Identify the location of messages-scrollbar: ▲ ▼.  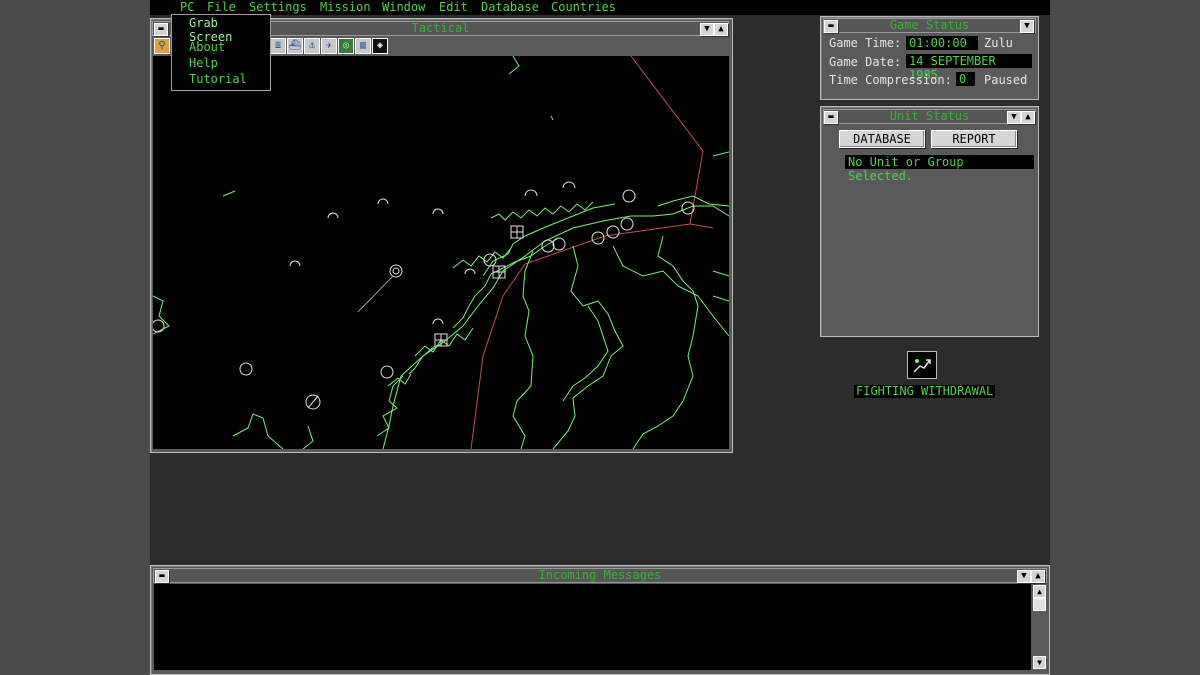
(1039, 627).